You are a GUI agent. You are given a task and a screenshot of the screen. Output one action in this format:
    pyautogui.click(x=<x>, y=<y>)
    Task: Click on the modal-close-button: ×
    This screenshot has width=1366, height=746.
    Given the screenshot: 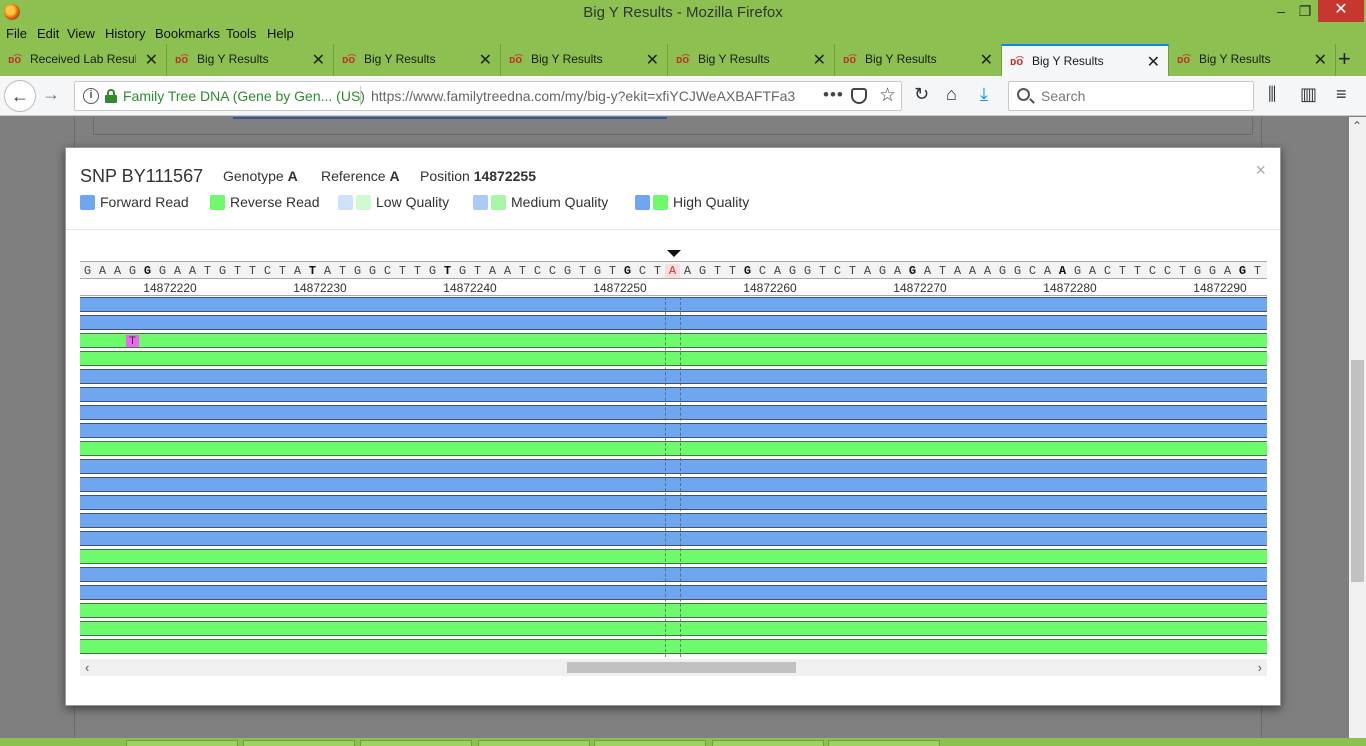 What is the action you would take?
    pyautogui.click(x=1260, y=170)
    